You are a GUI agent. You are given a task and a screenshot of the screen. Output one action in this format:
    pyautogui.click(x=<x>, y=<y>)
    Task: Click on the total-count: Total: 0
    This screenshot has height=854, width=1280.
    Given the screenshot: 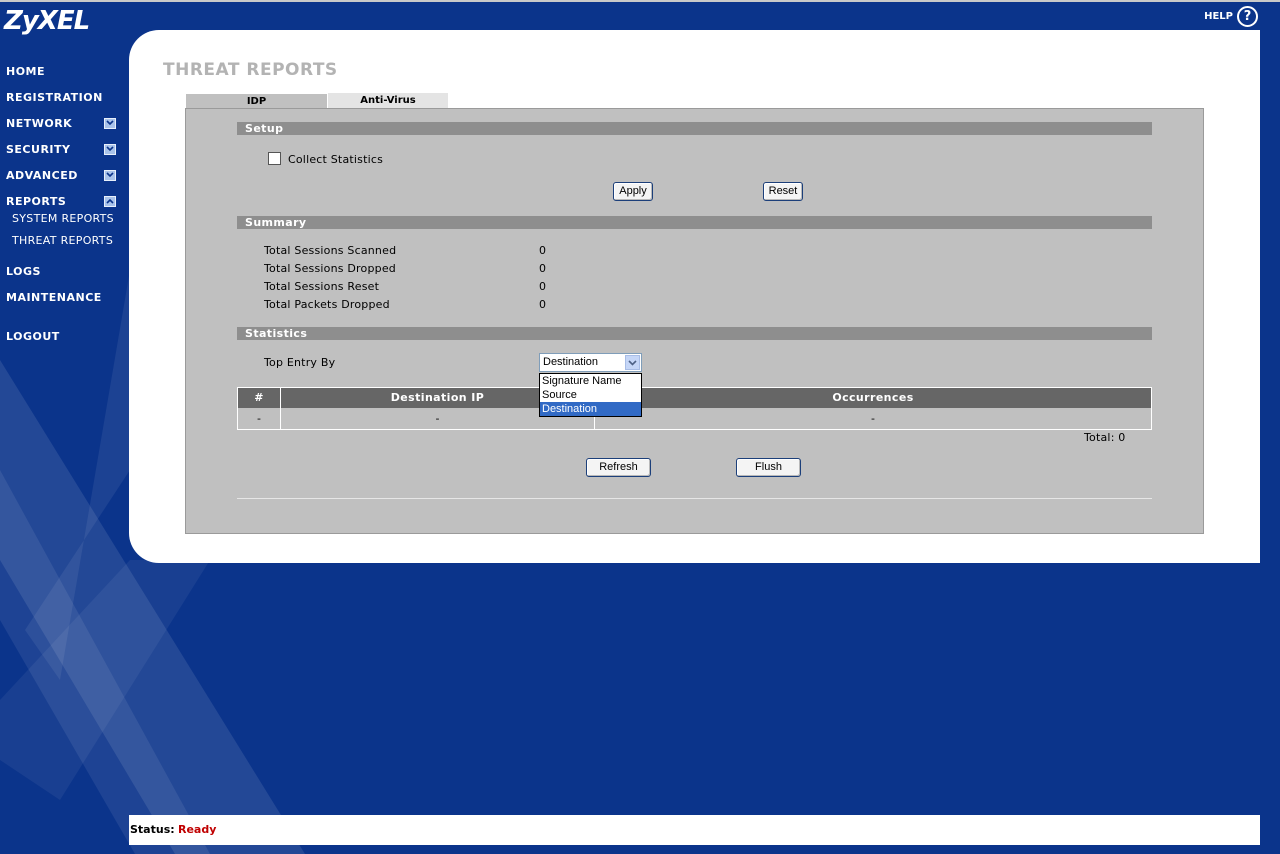 What is the action you would take?
    pyautogui.click(x=1105, y=437)
    